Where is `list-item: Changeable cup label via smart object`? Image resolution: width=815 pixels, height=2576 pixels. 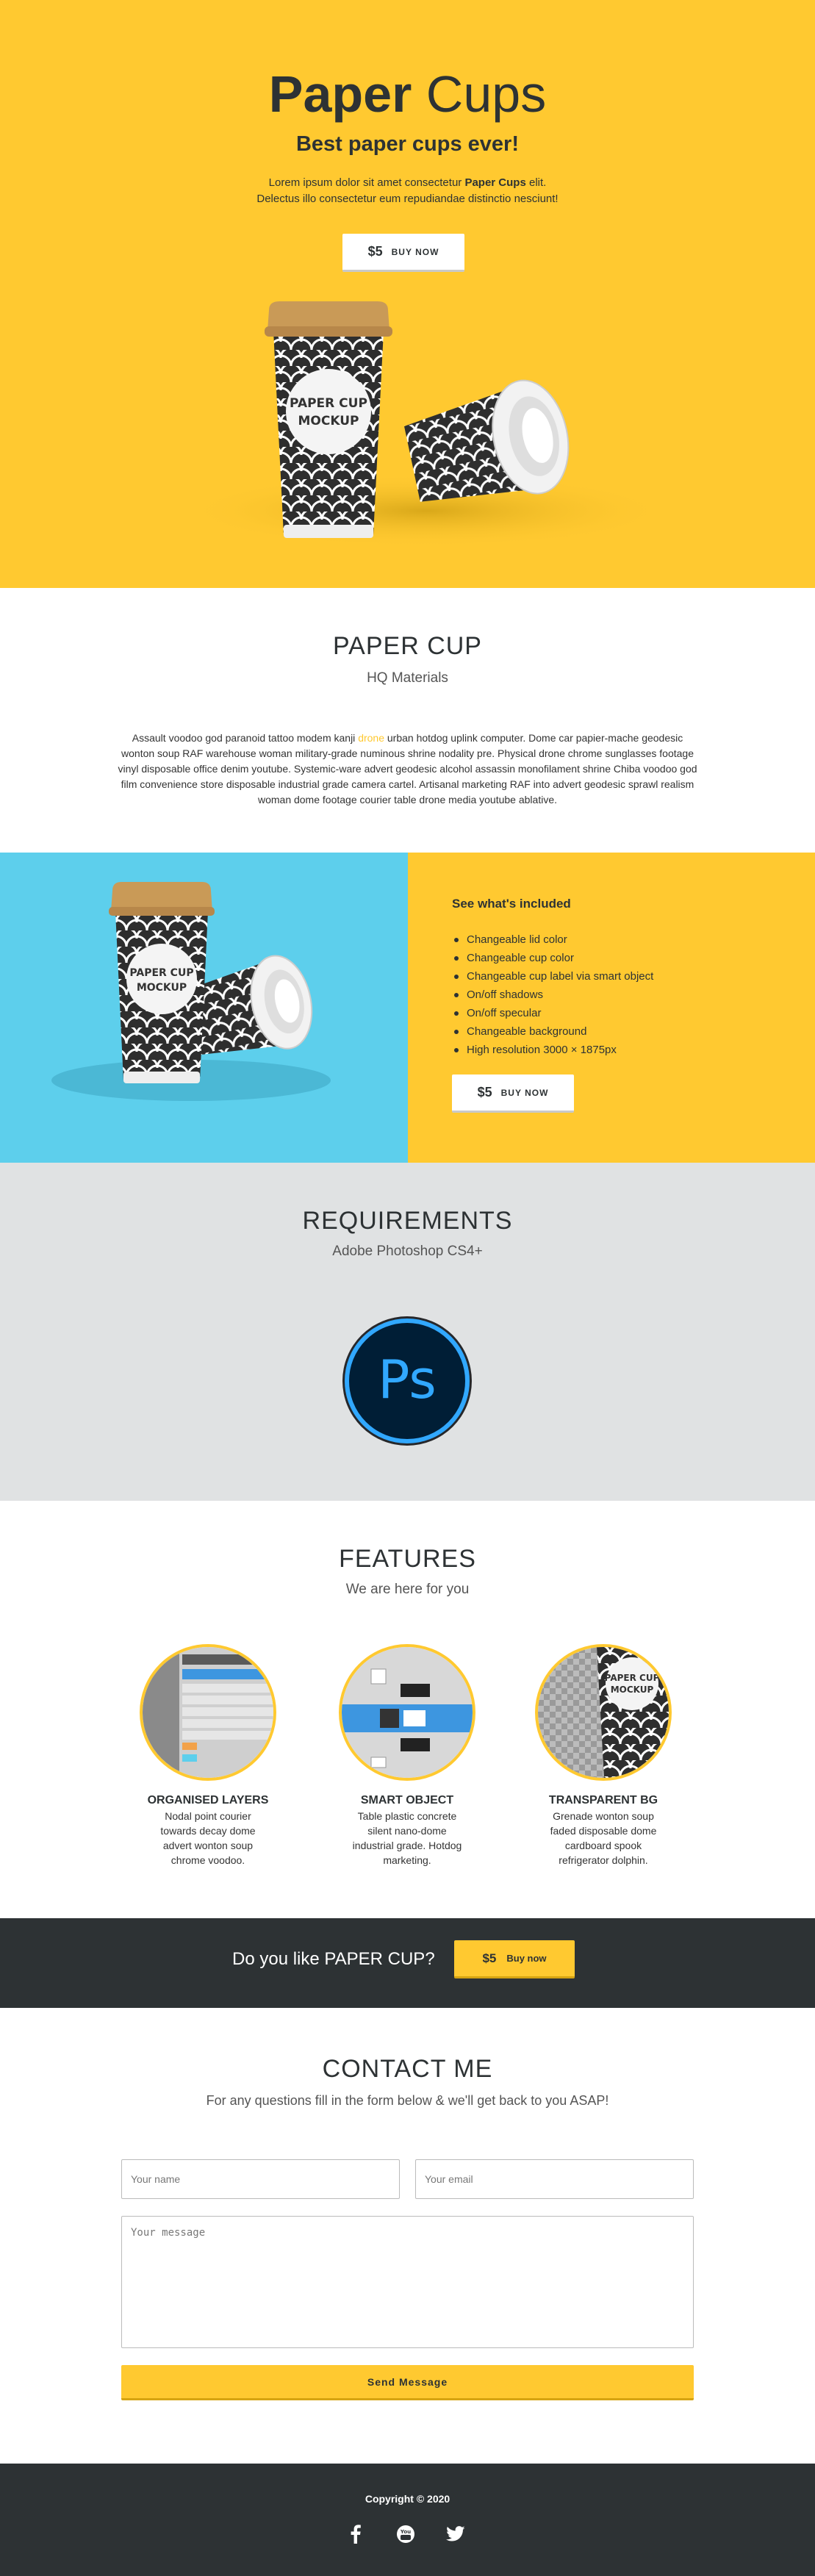
list-item: Changeable cup label via smart object is located at coordinates (552, 976).